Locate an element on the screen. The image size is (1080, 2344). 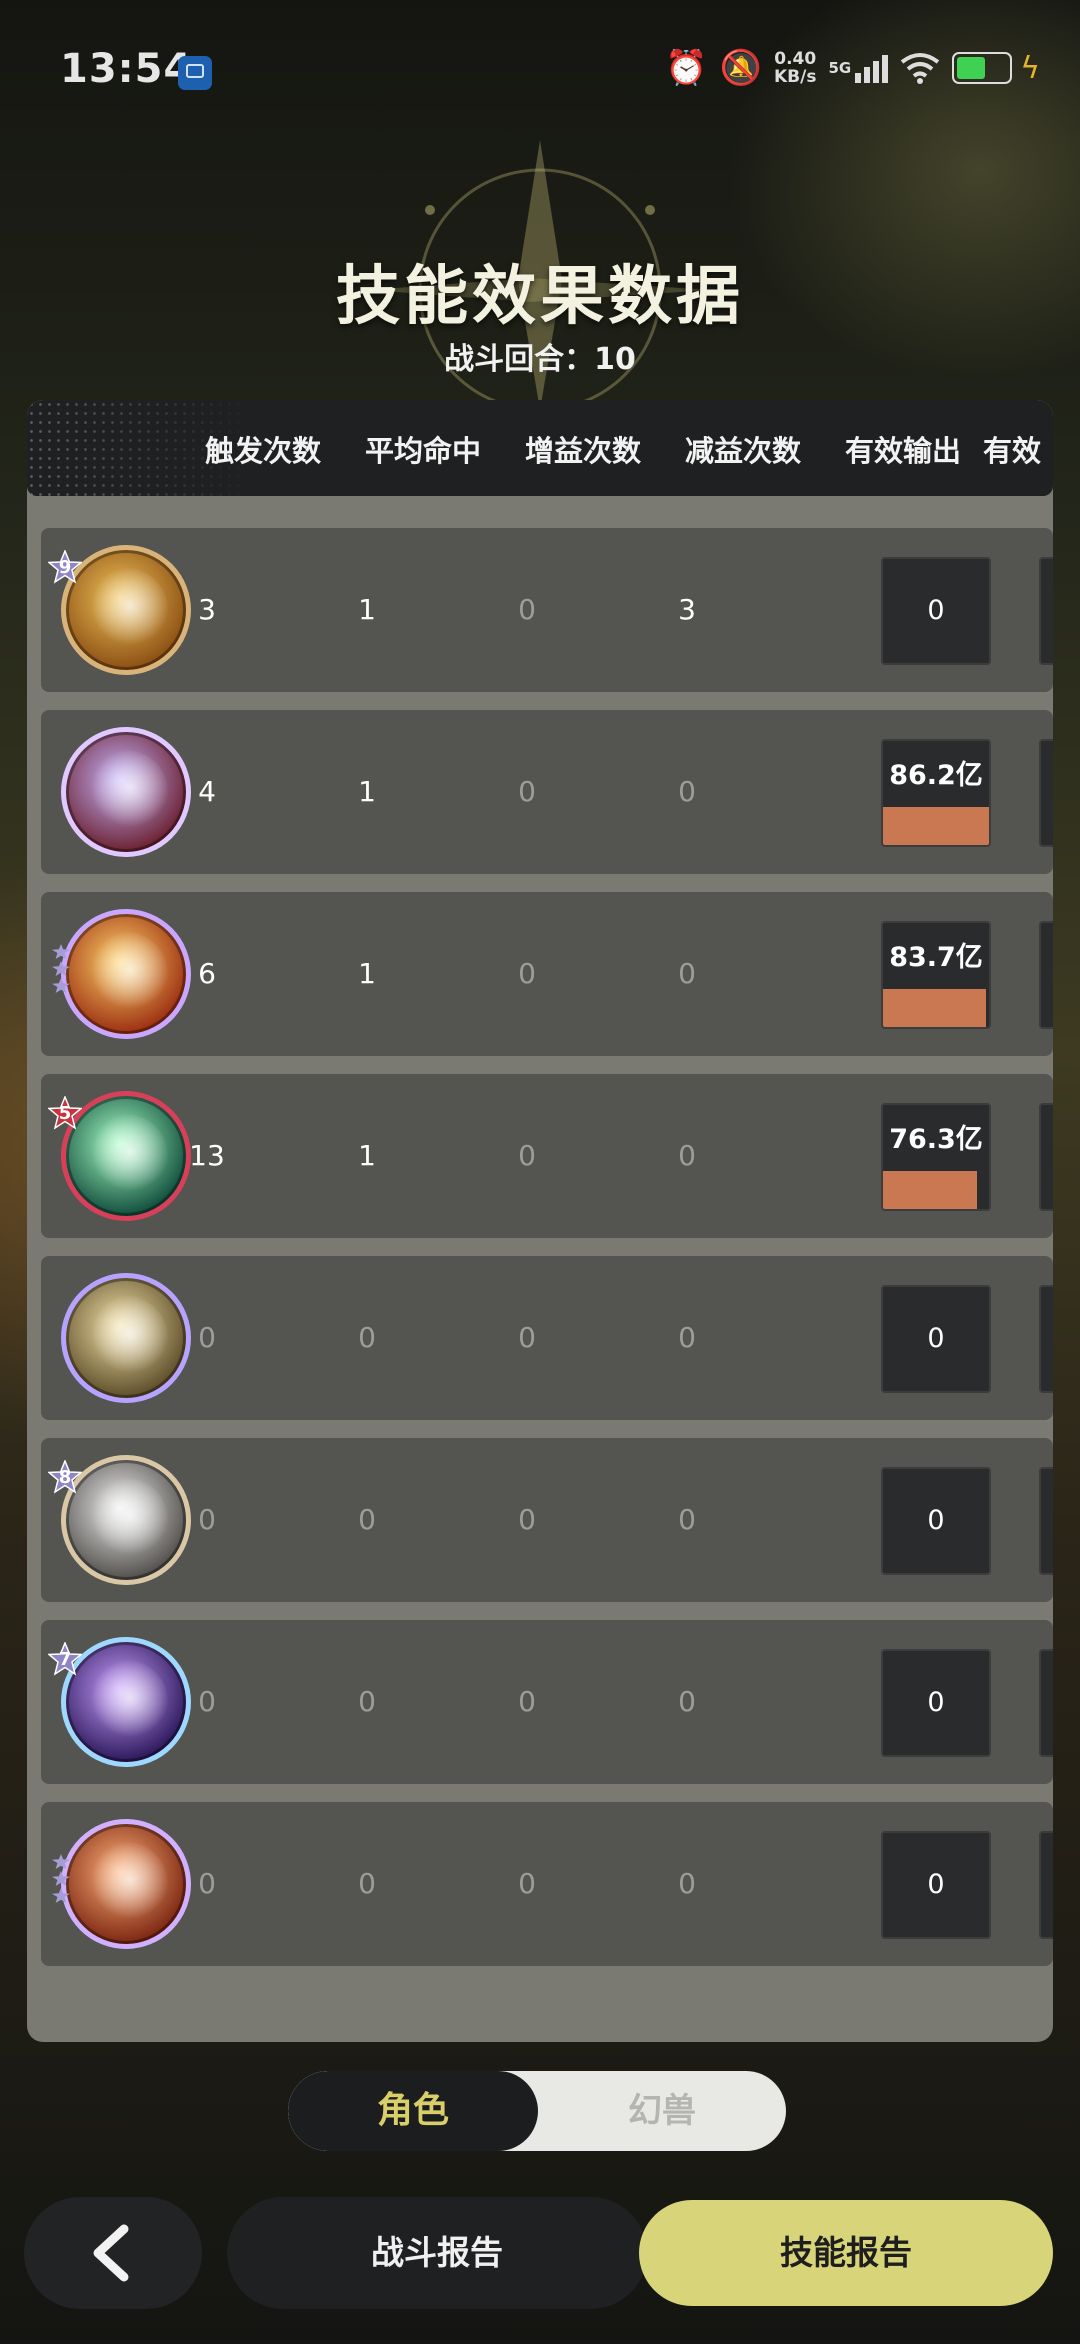
level-star-number: 5 is located at coordinates (65, 1113).